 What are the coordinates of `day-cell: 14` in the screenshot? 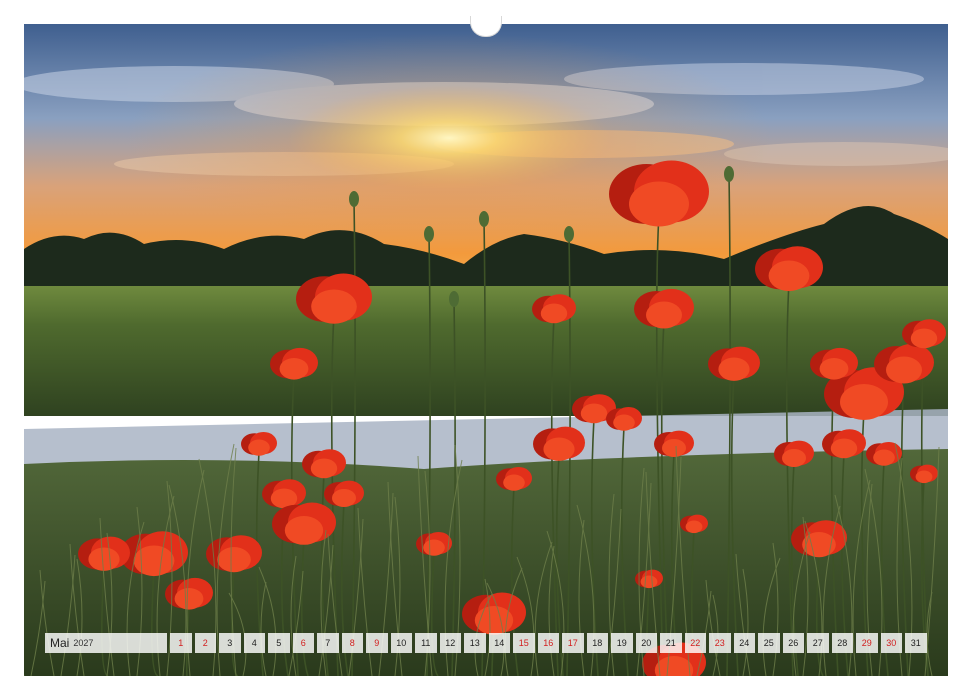 It's located at (499, 643).